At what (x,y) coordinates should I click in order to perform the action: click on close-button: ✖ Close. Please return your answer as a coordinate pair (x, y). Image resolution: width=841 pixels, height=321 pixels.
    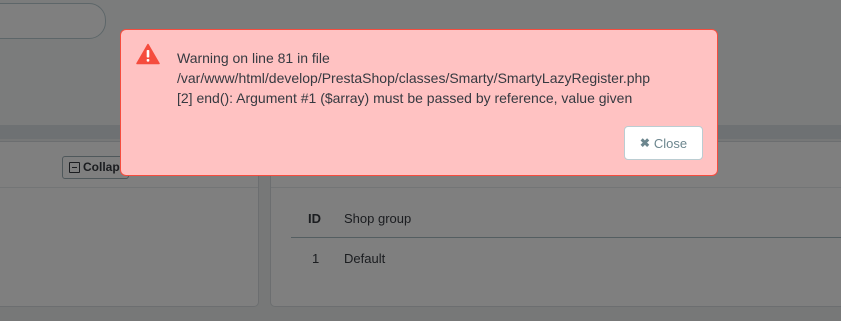
    Looking at the image, I should click on (663, 143).